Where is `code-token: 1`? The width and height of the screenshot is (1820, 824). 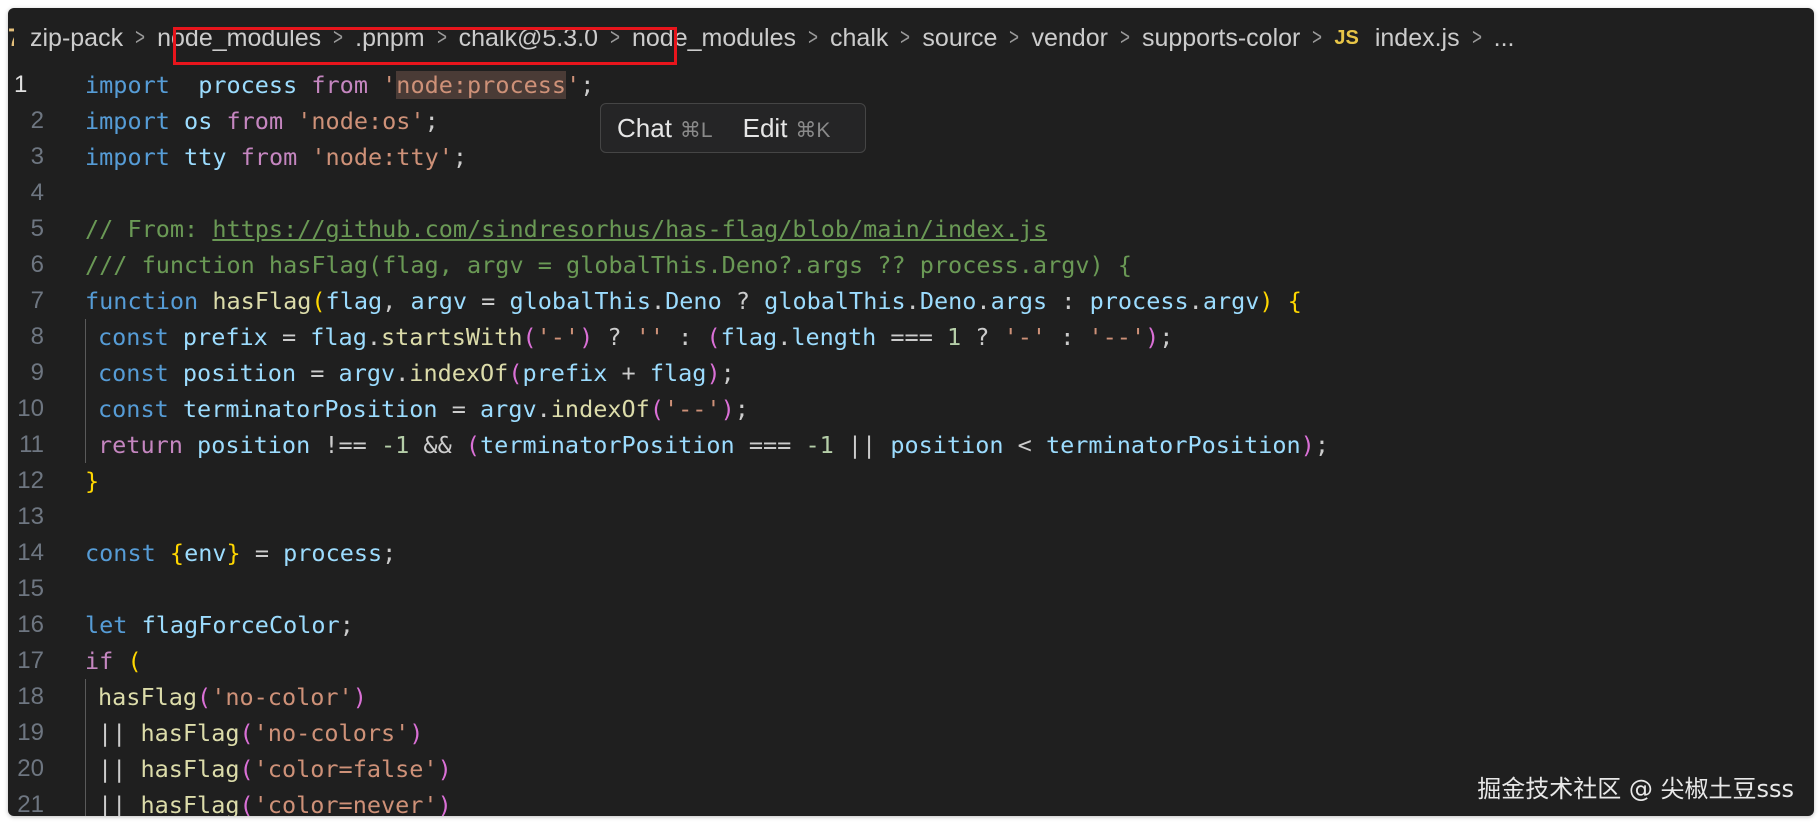
code-token: 1 is located at coordinates (954, 337).